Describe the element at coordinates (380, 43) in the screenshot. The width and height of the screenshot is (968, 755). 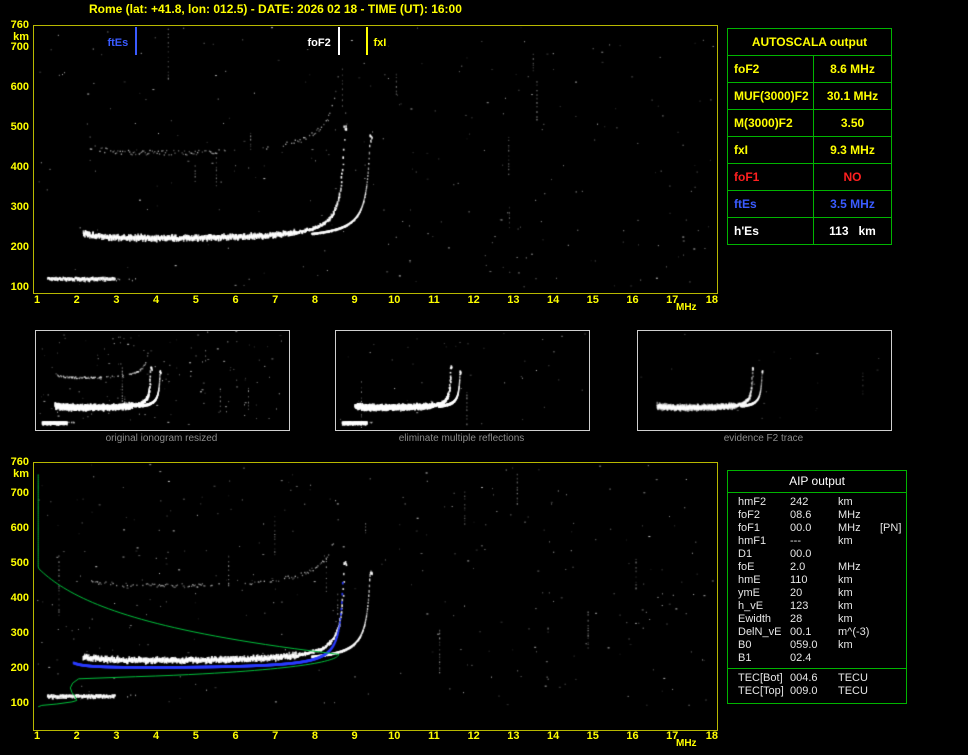
I see `fxI-marker-label: fxI` at that location.